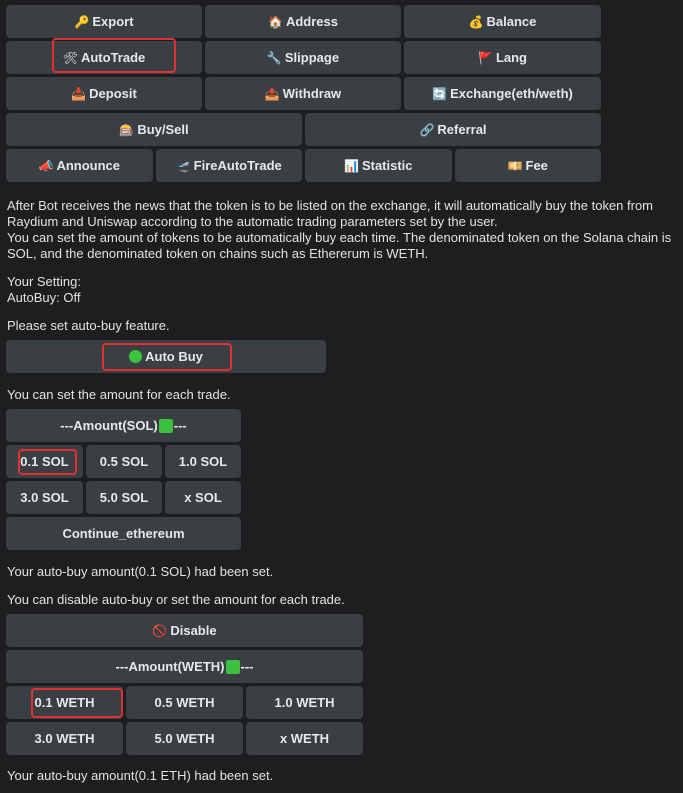 Image resolution: width=683 pixels, height=793 pixels. Describe the element at coordinates (311, 21) in the screenshot. I see `address-label: Address` at that location.